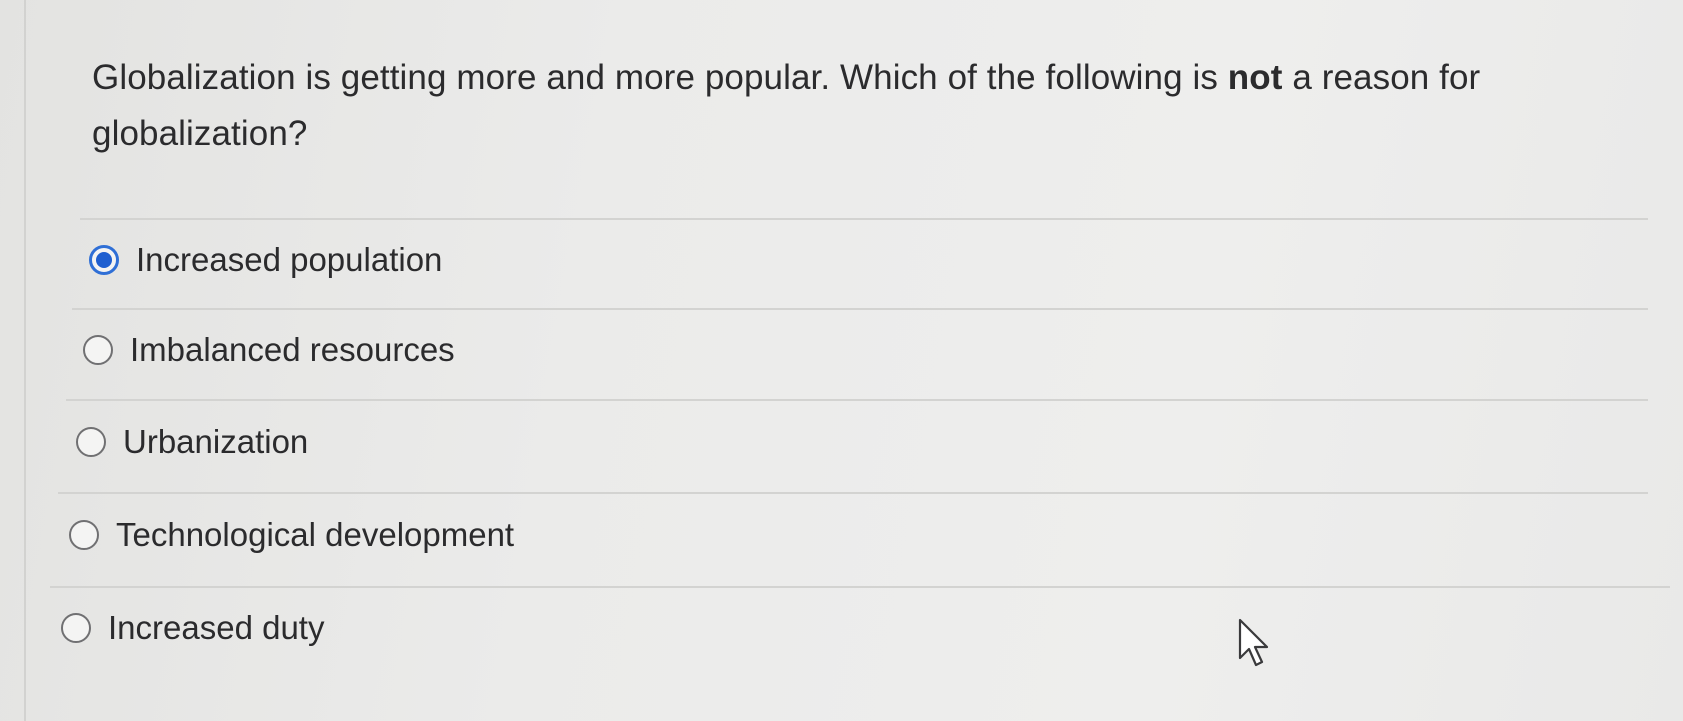 Image resolution: width=1683 pixels, height=721 pixels. I want to click on option-increased-duty: Increased duty, so click(192, 628).